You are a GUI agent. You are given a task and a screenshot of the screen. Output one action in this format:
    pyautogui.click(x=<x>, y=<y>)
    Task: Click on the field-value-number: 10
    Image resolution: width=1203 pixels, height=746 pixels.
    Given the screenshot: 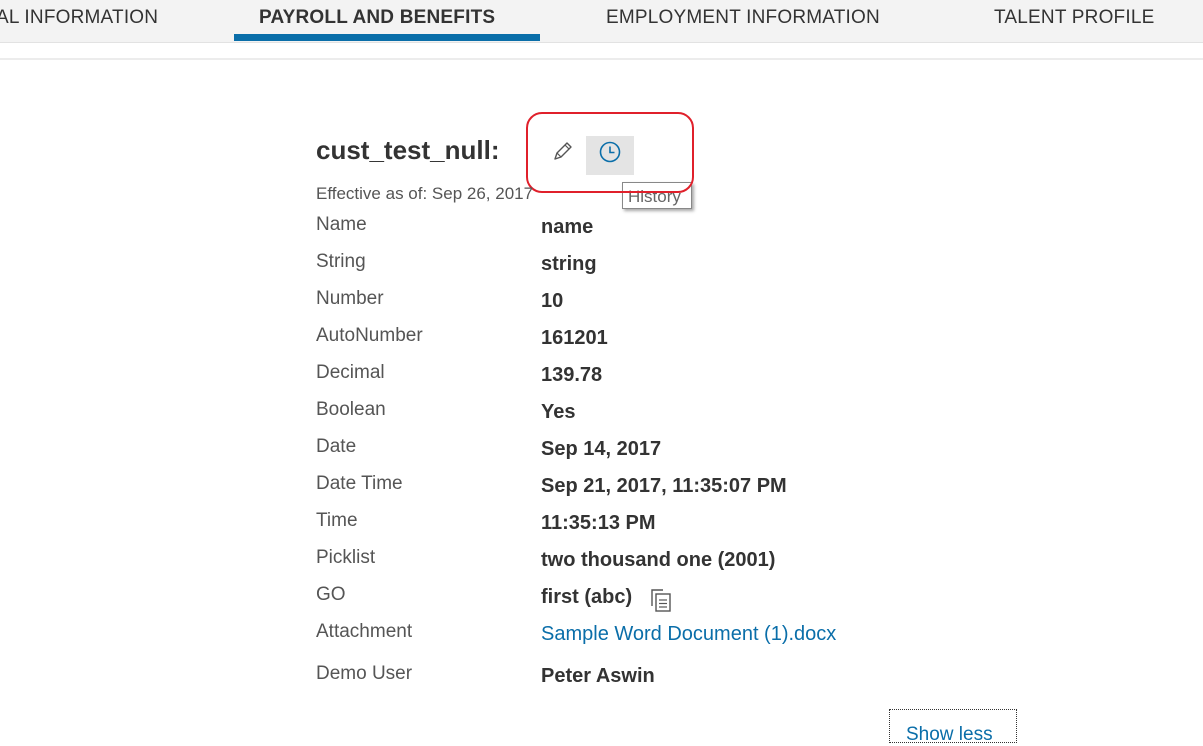 What is the action you would take?
    pyautogui.click(x=552, y=301)
    